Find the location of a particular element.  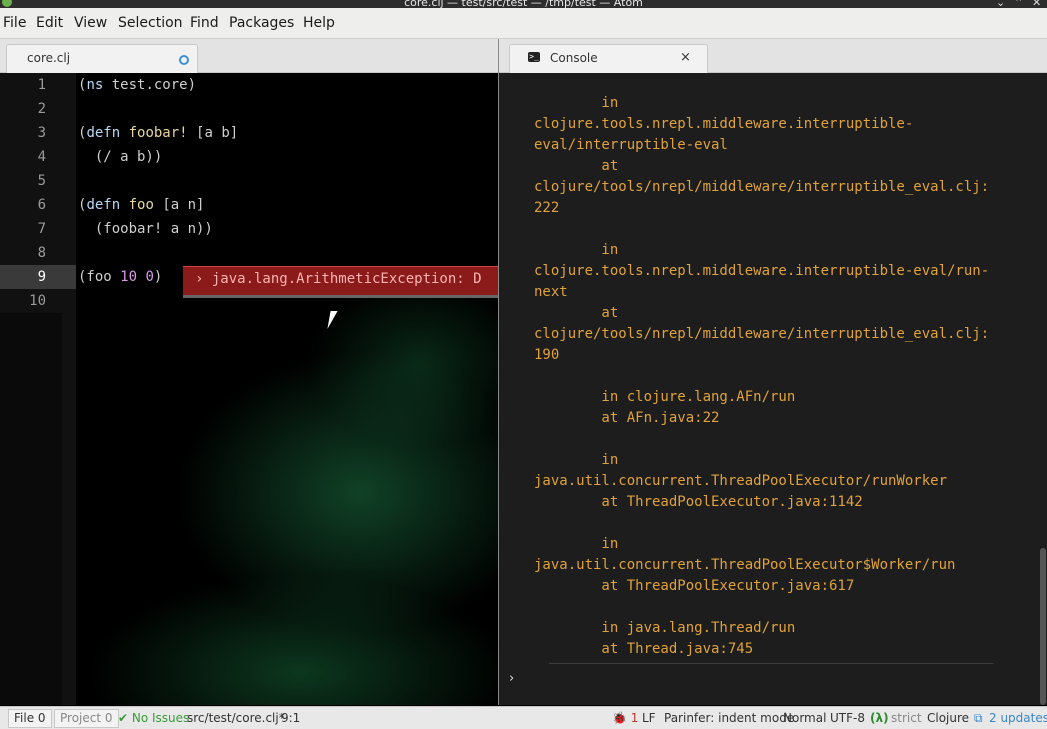

code-line-1: (ns test.core) is located at coordinates (137, 85).